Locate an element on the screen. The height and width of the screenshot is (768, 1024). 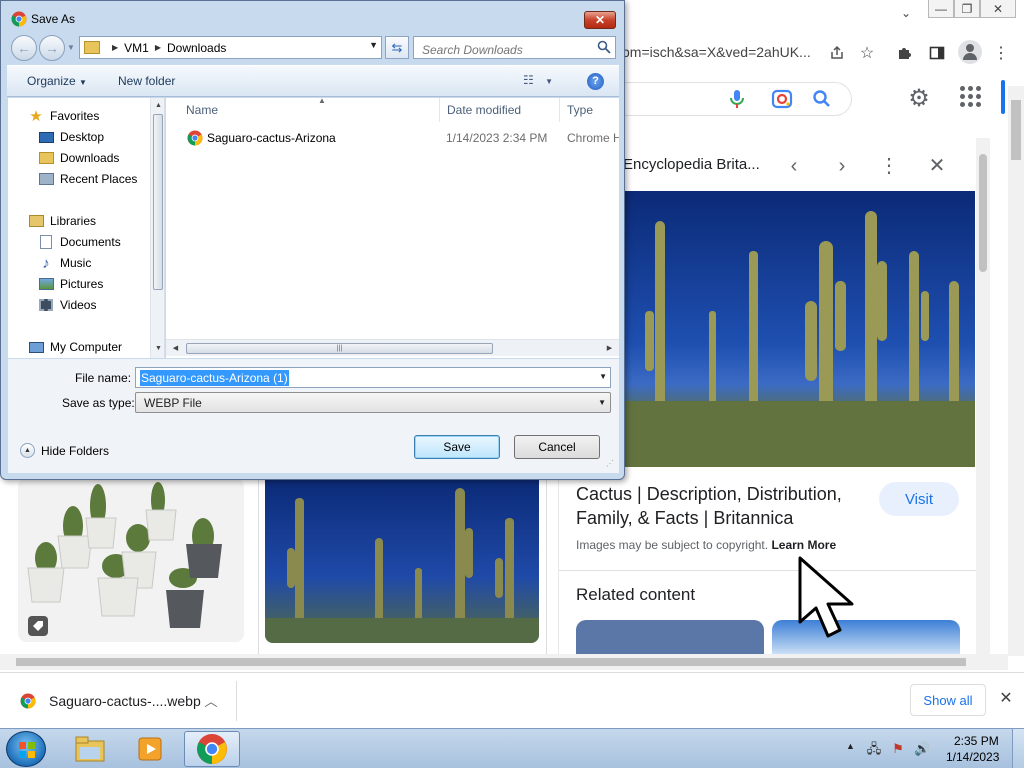
scroll-right-arrow-icon: ▶ is located at coordinates (609, 348).